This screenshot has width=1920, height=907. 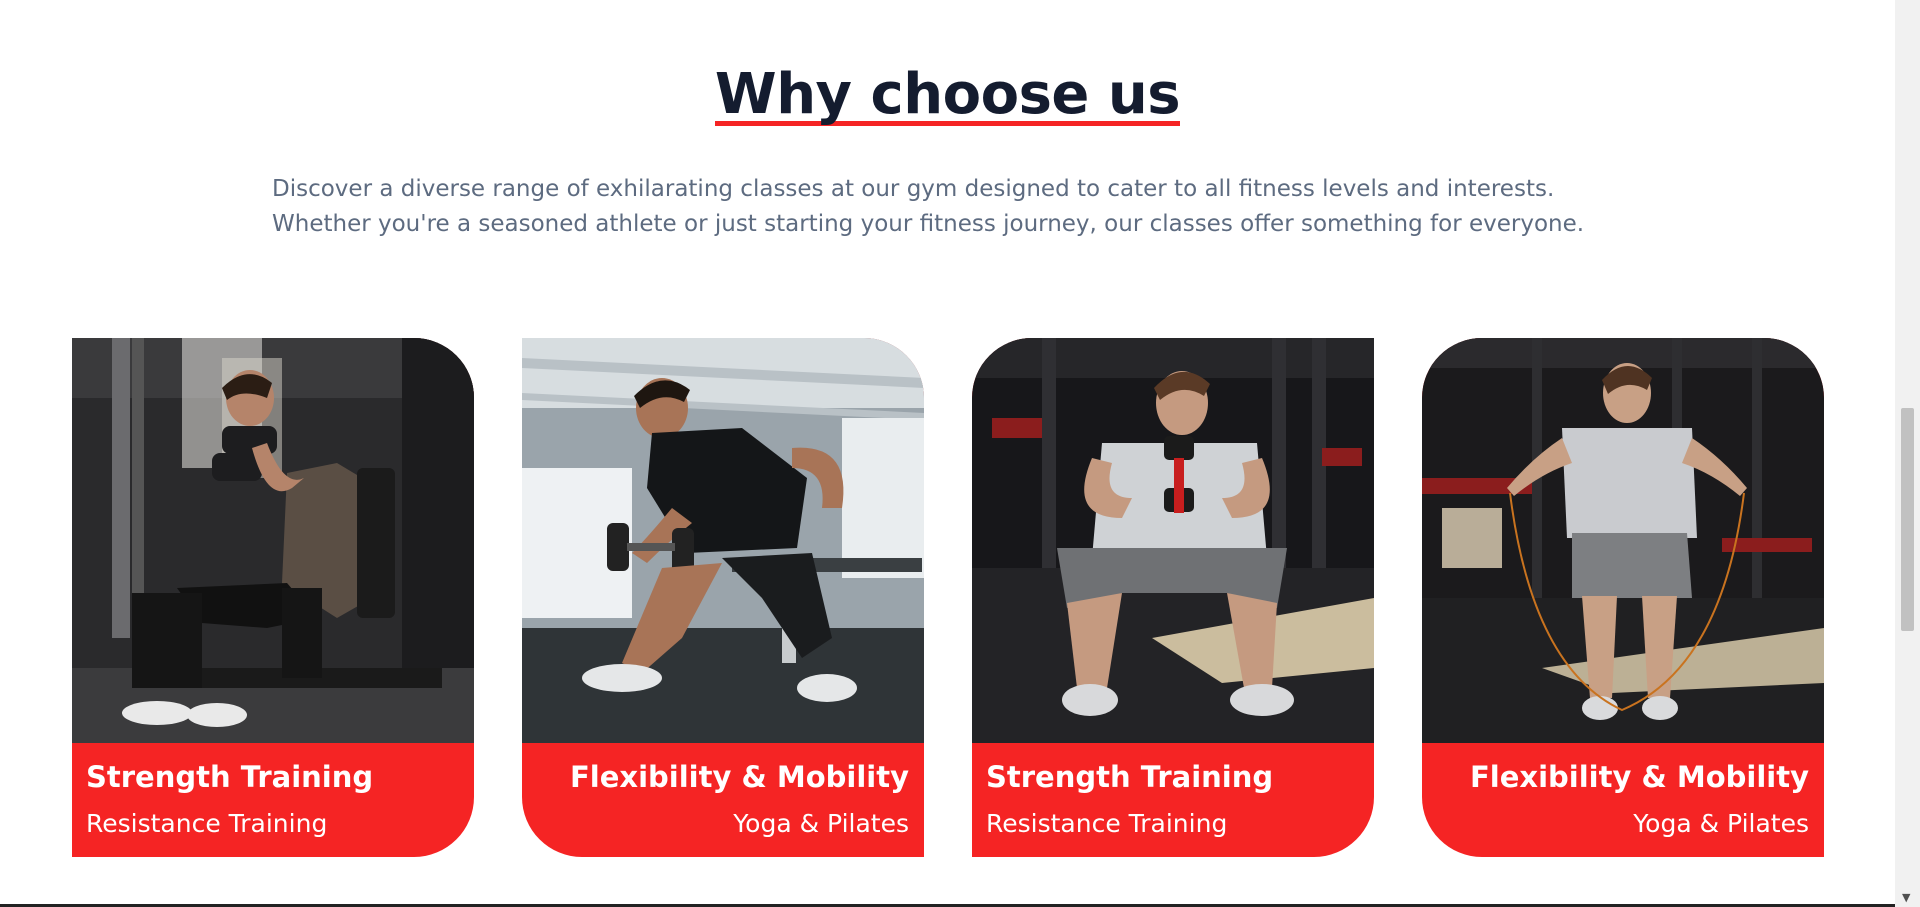 I want to click on section-title-text: Why choose us, so click(x=947, y=94).